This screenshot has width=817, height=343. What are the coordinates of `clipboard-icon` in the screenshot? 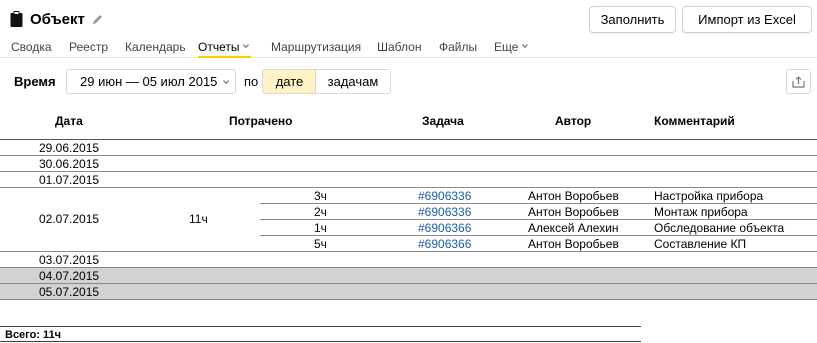 It's located at (16, 19).